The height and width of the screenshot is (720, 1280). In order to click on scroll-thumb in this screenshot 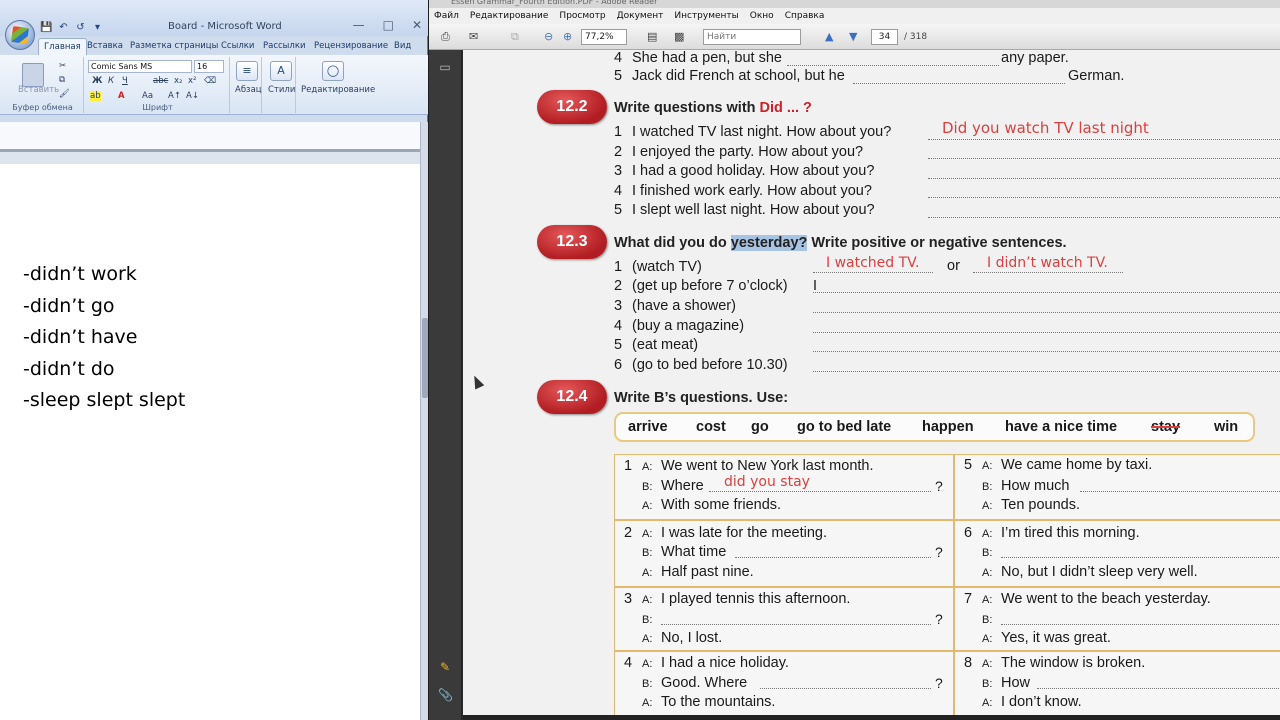, I will do `click(425, 358)`.